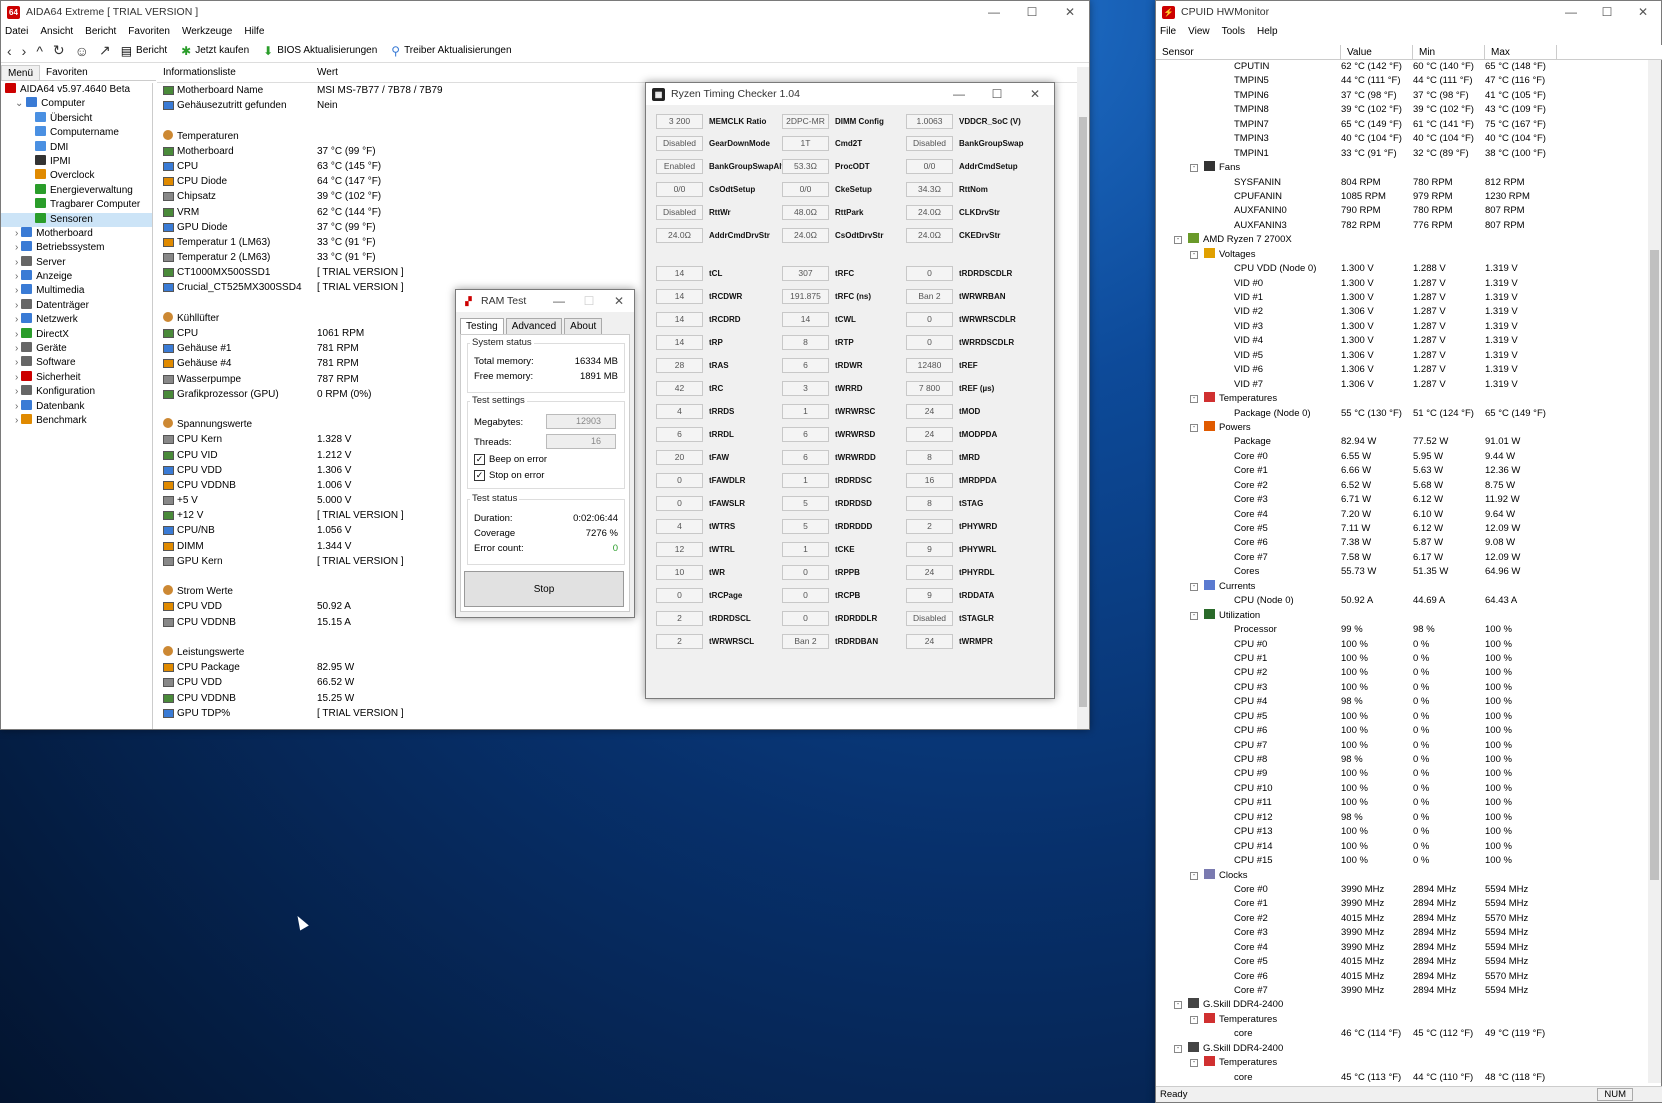 The height and width of the screenshot is (1103, 1662). What do you see at coordinates (534, 326) in the screenshot?
I see `tab-advanced: Advanced` at bounding box center [534, 326].